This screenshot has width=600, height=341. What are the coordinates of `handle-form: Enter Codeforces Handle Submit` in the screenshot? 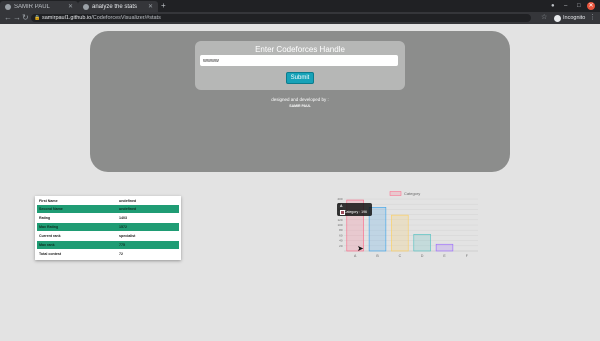 It's located at (300, 65).